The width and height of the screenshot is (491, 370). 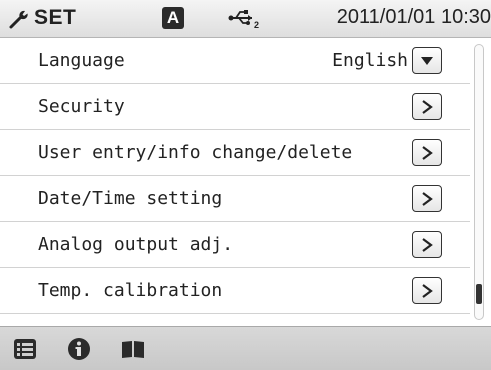 I want to click on screen-title: SET, so click(x=55, y=17).